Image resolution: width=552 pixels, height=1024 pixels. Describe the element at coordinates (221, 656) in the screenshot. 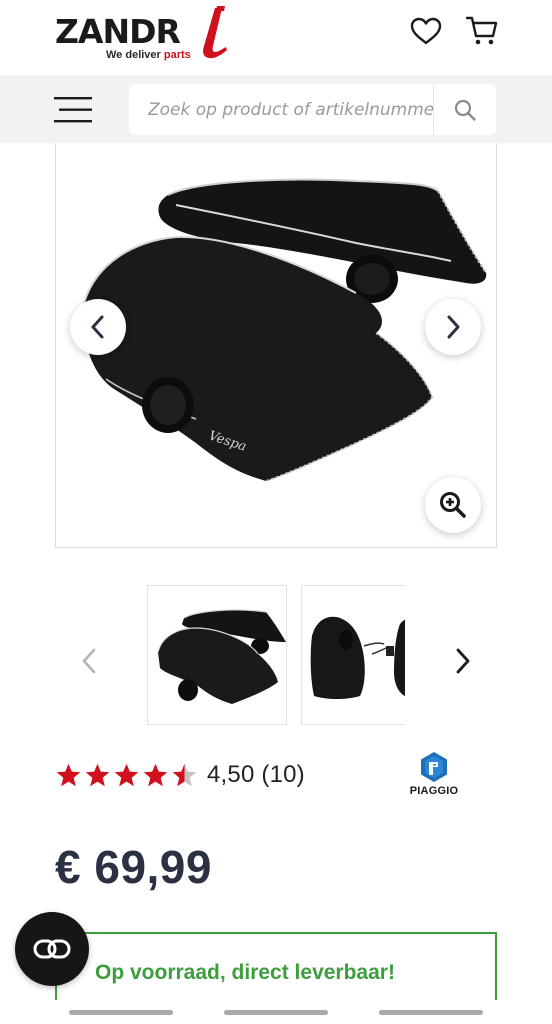

I see `thumbnail-1-photo` at that location.